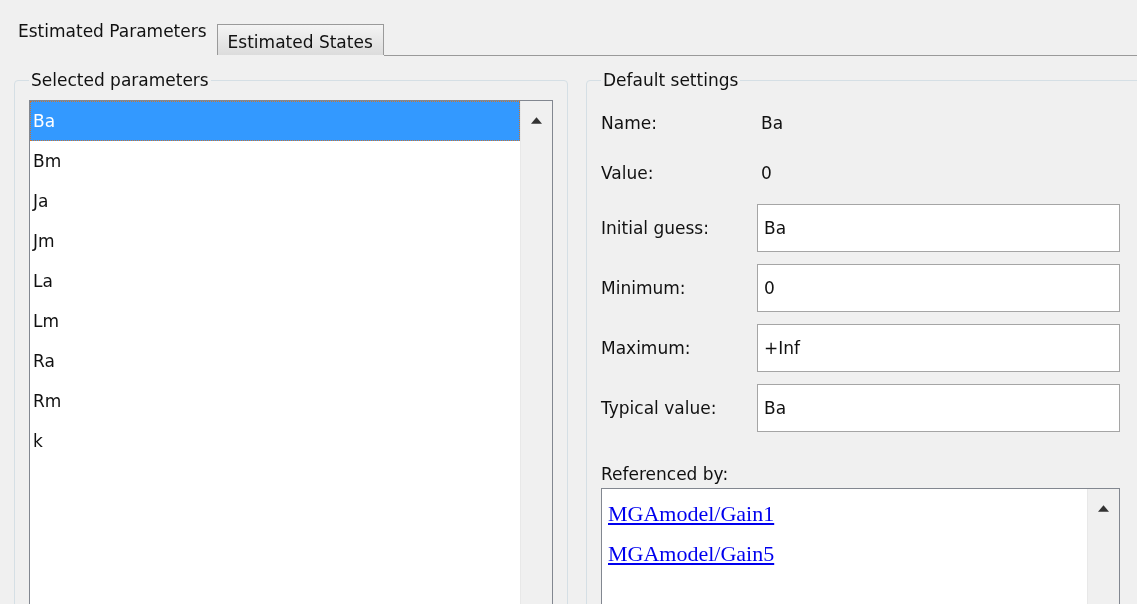 This screenshot has width=1137, height=604. I want to click on field-label: Maximum:, so click(646, 348).